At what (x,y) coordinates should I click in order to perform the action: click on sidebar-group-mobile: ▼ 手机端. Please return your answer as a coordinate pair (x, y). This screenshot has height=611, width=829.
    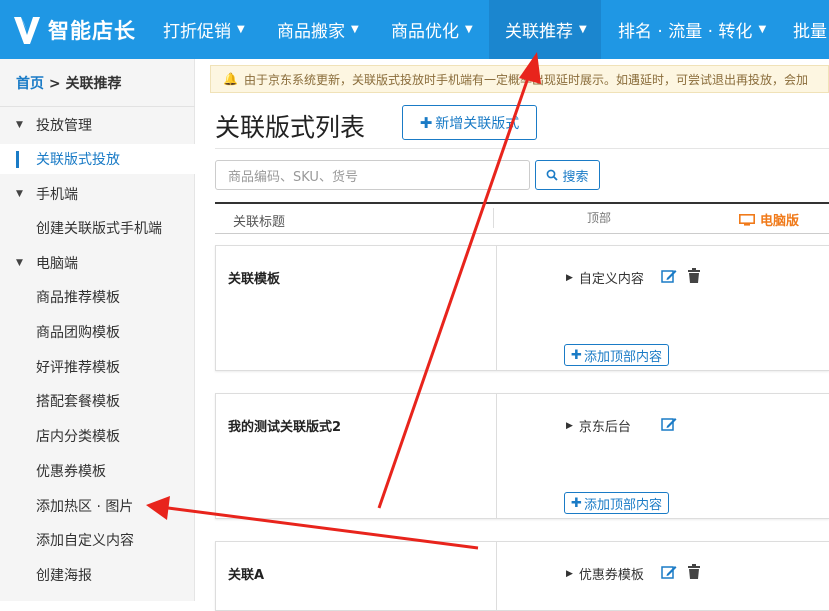
    Looking at the image, I should click on (97, 194).